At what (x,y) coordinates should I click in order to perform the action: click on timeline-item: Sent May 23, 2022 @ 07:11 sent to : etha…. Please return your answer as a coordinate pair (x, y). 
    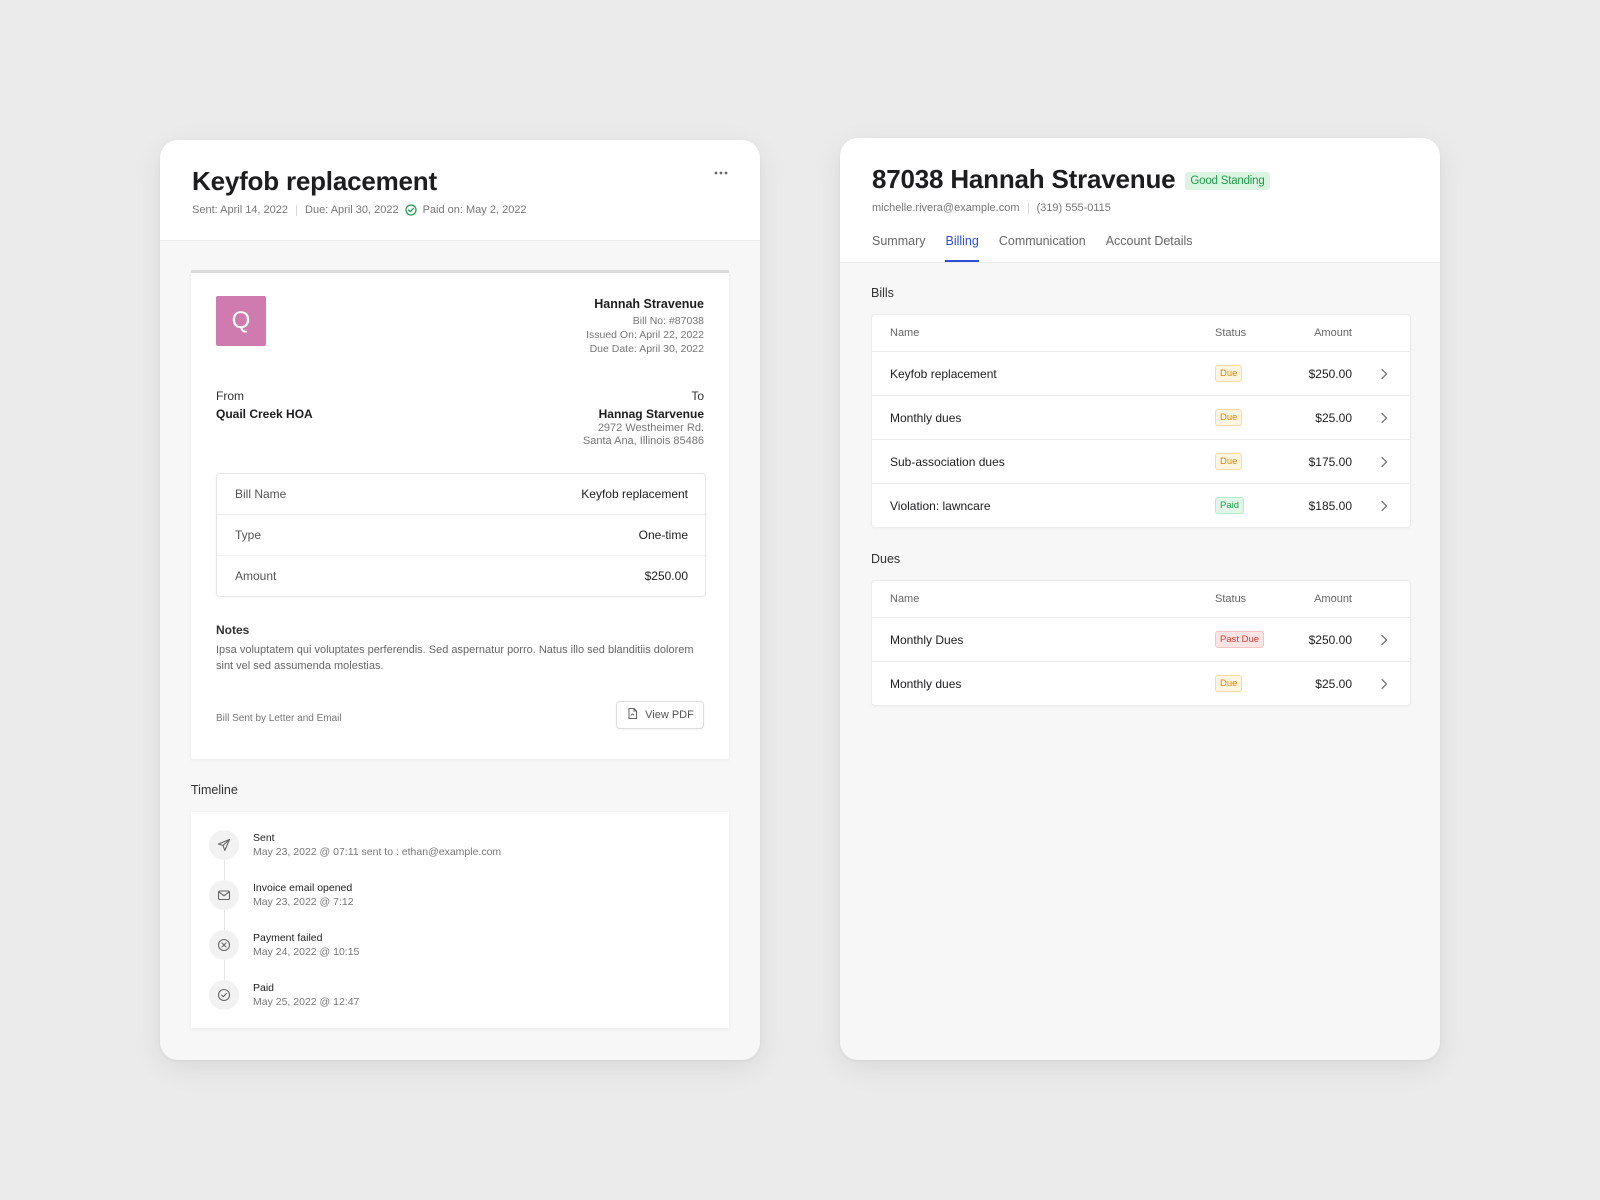
    Looking at the image, I should click on (355, 845).